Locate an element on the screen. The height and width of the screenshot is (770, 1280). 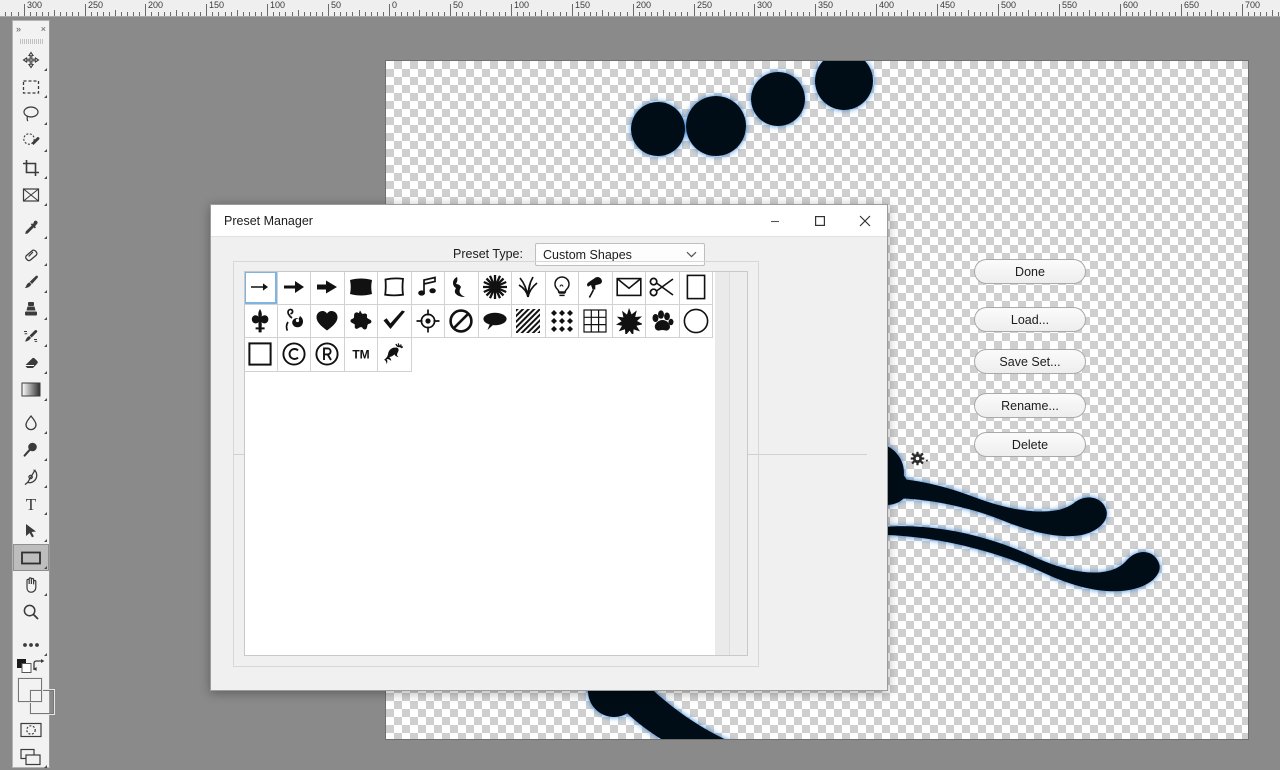
shape-no-entry is located at coordinates (462, 321).